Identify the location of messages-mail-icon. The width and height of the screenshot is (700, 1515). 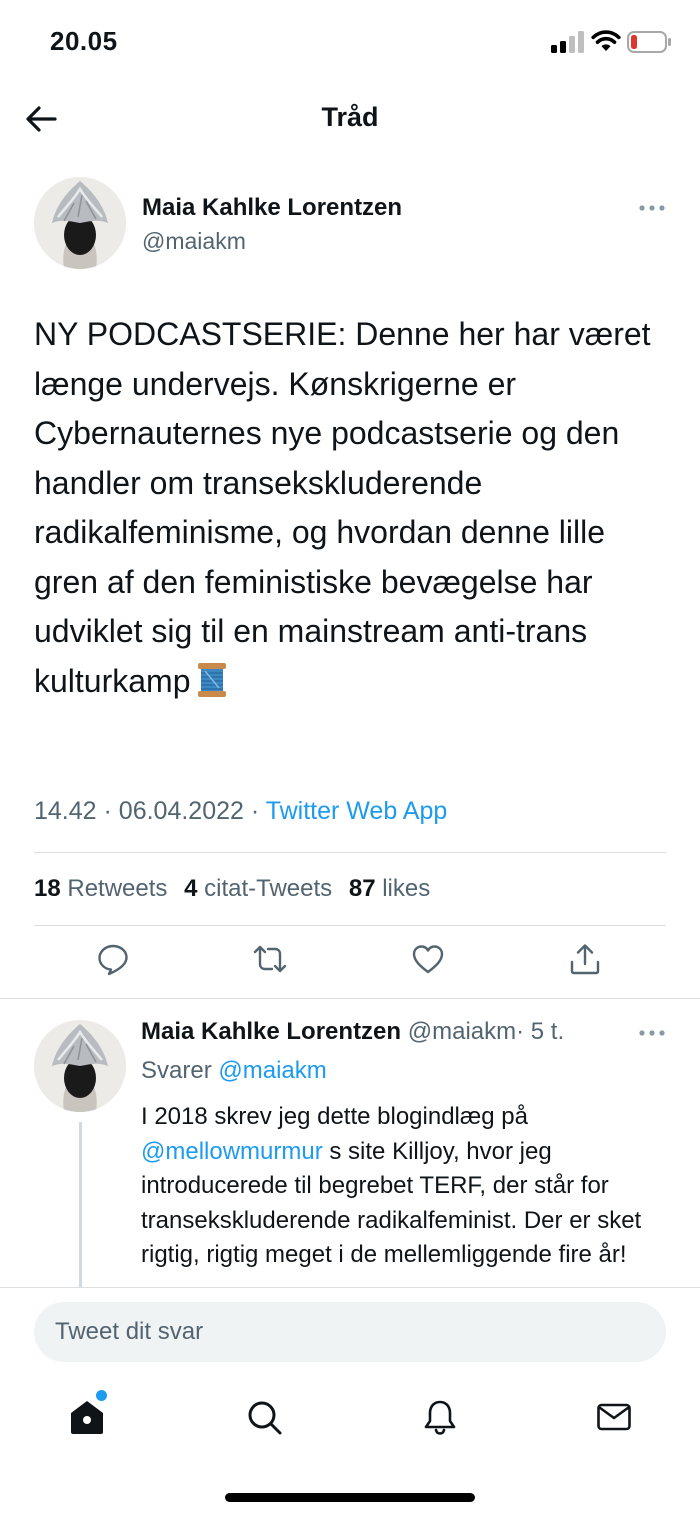
(614, 1417).